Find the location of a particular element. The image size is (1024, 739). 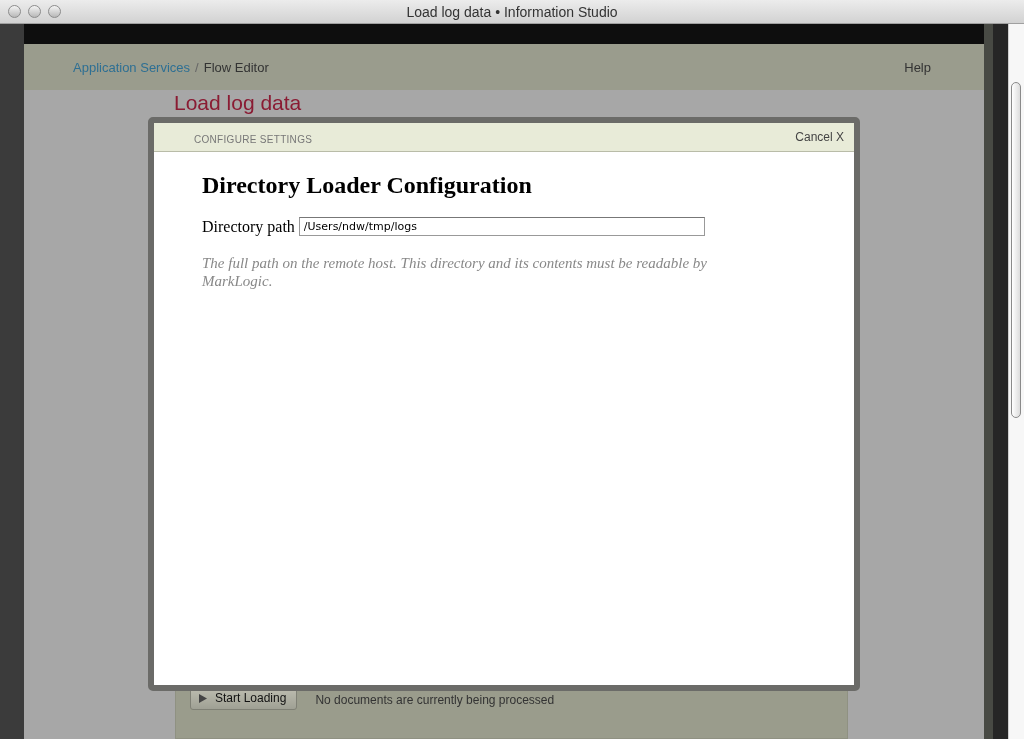

directory-path-field: /Users/ndw/tmp/logs is located at coordinates (501, 226).